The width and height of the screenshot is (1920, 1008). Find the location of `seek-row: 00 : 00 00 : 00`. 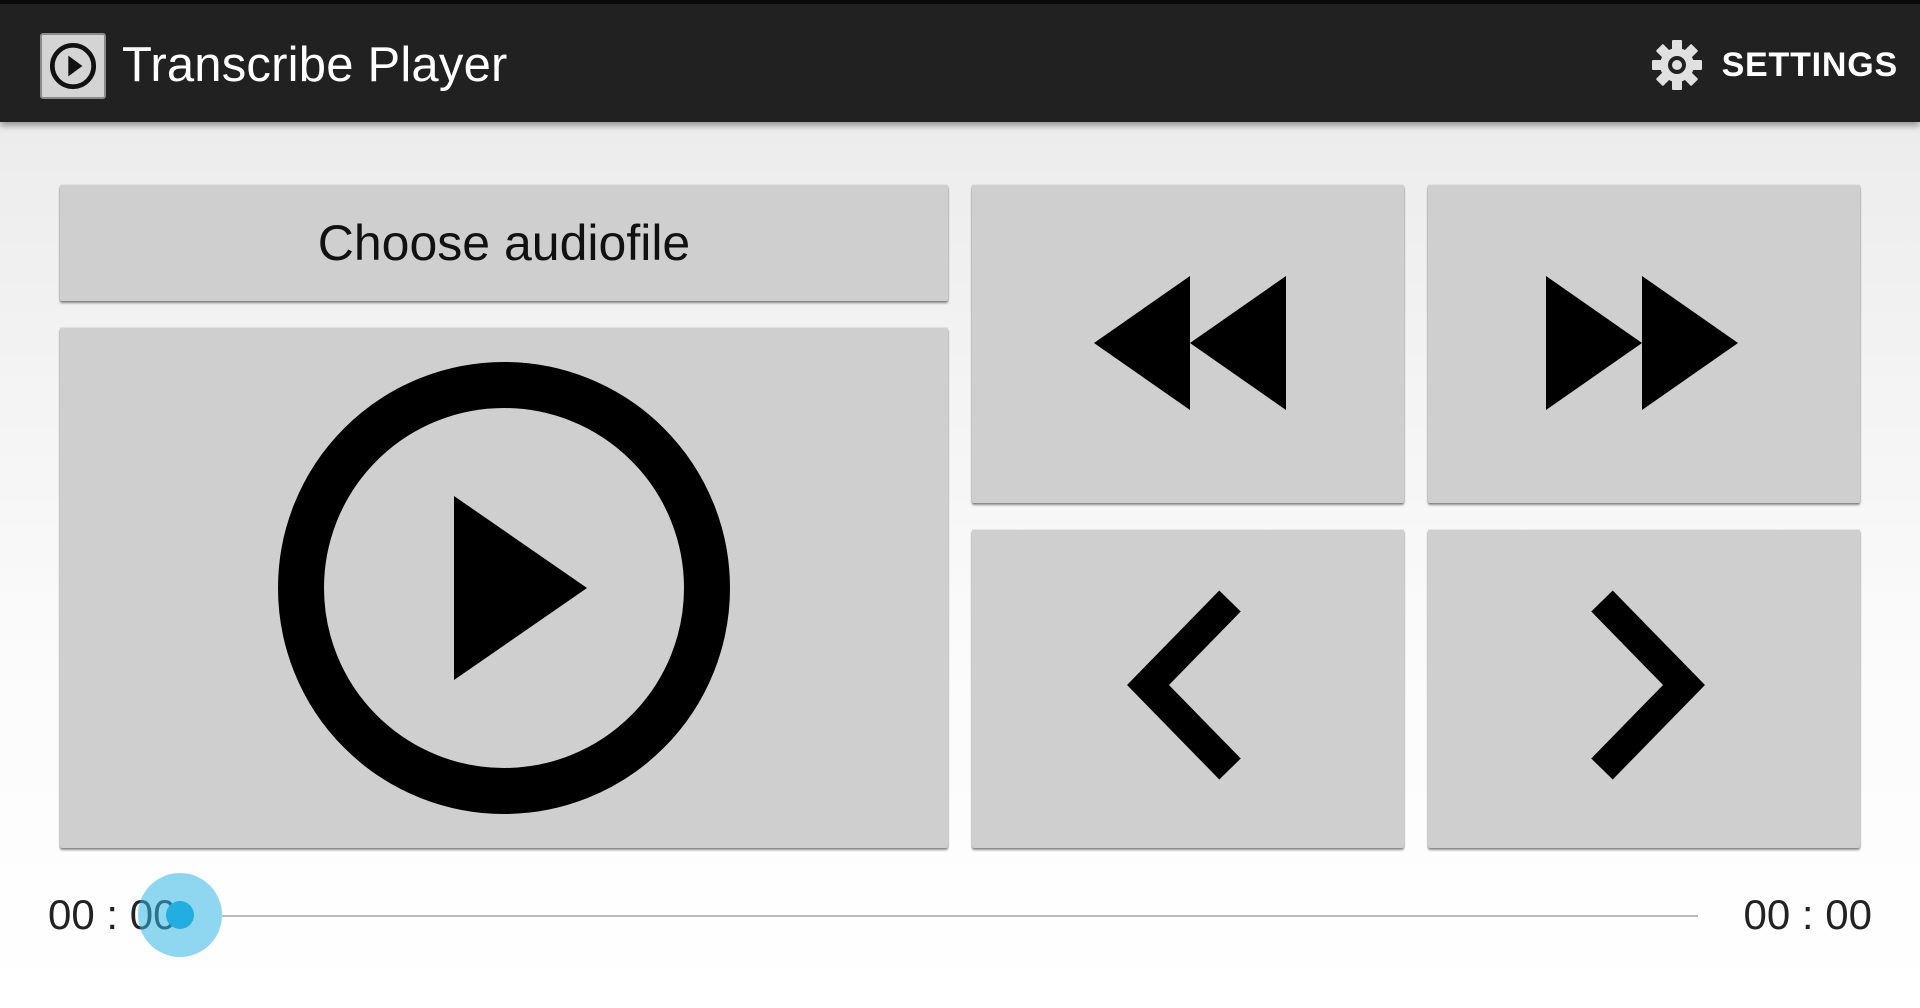

seek-row: 00 : 00 00 : 00 is located at coordinates (960, 915).